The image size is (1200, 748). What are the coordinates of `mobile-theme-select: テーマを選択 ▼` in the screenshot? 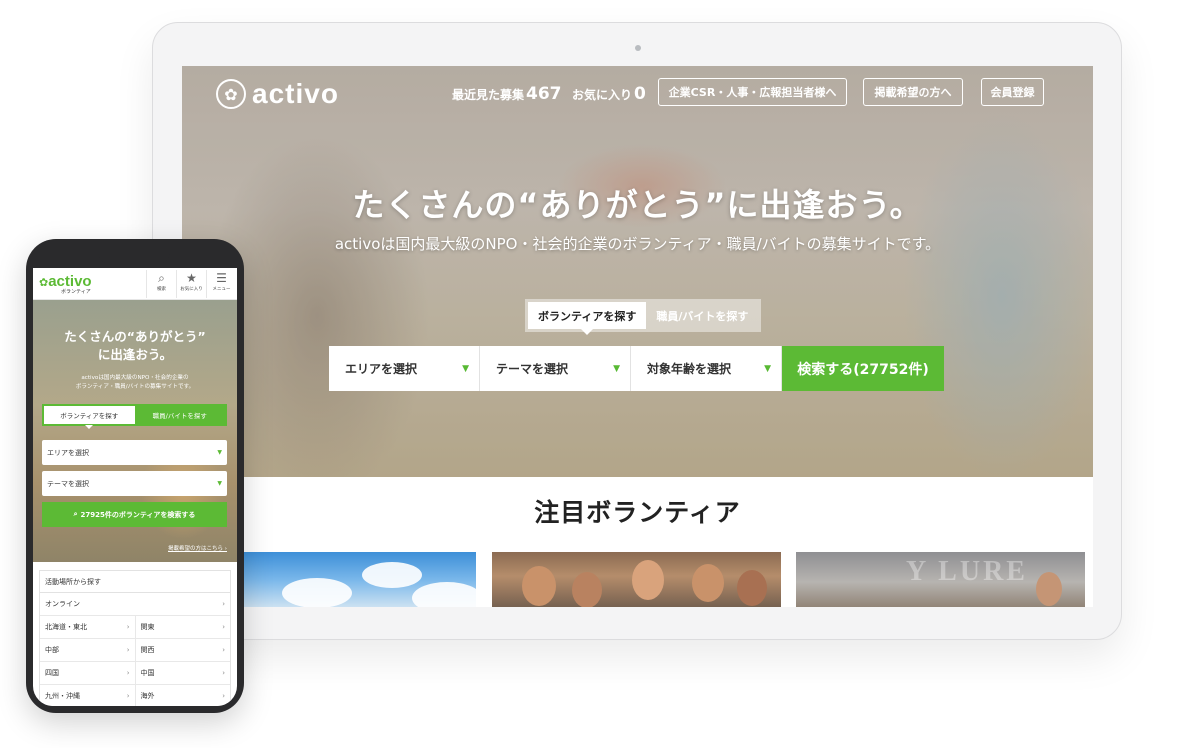 It's located at (134, 483).